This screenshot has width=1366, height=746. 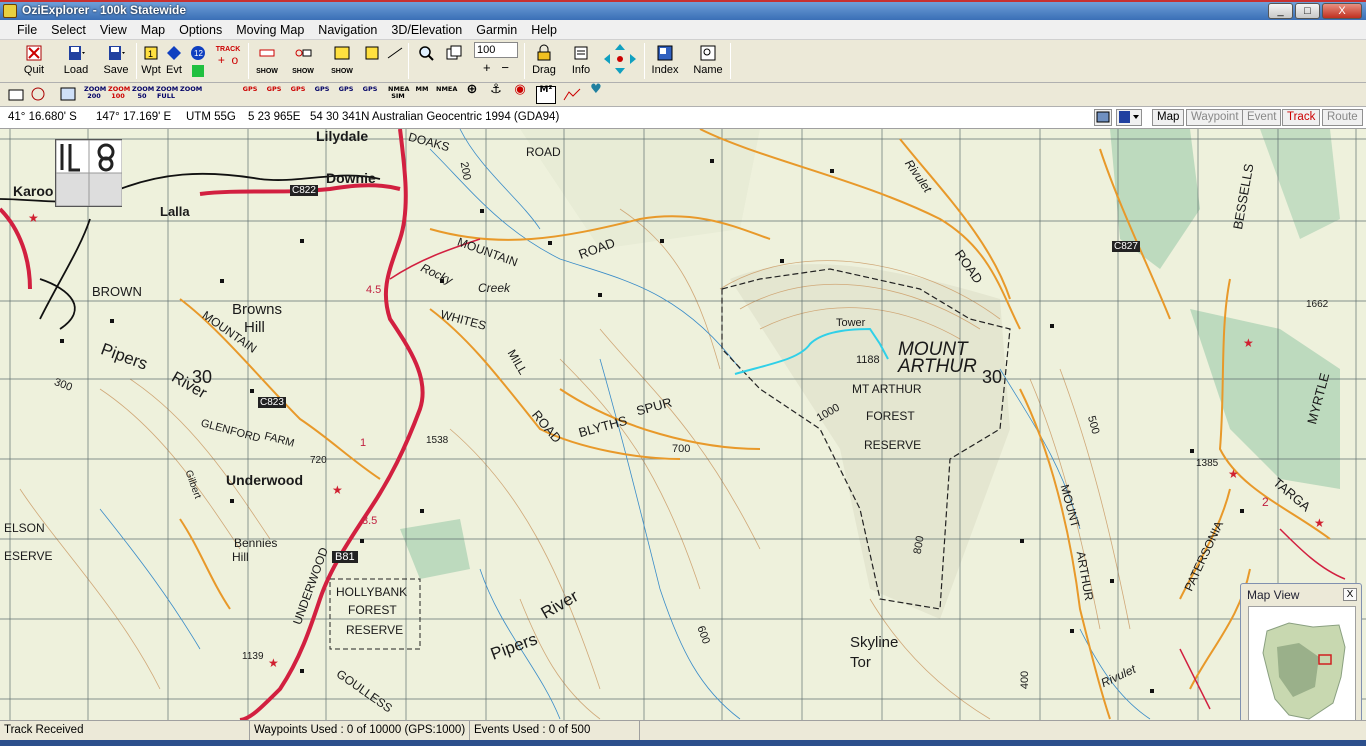 I want to click on nmea-button: NMEA, so click(x=446, y=95).